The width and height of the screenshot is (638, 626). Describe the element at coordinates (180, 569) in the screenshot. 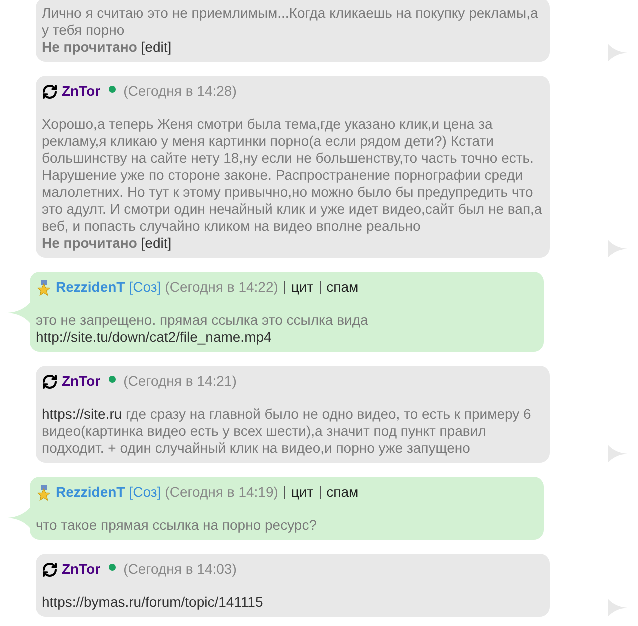

I see `message-time: (Сегодня в 14:03)` at that location.